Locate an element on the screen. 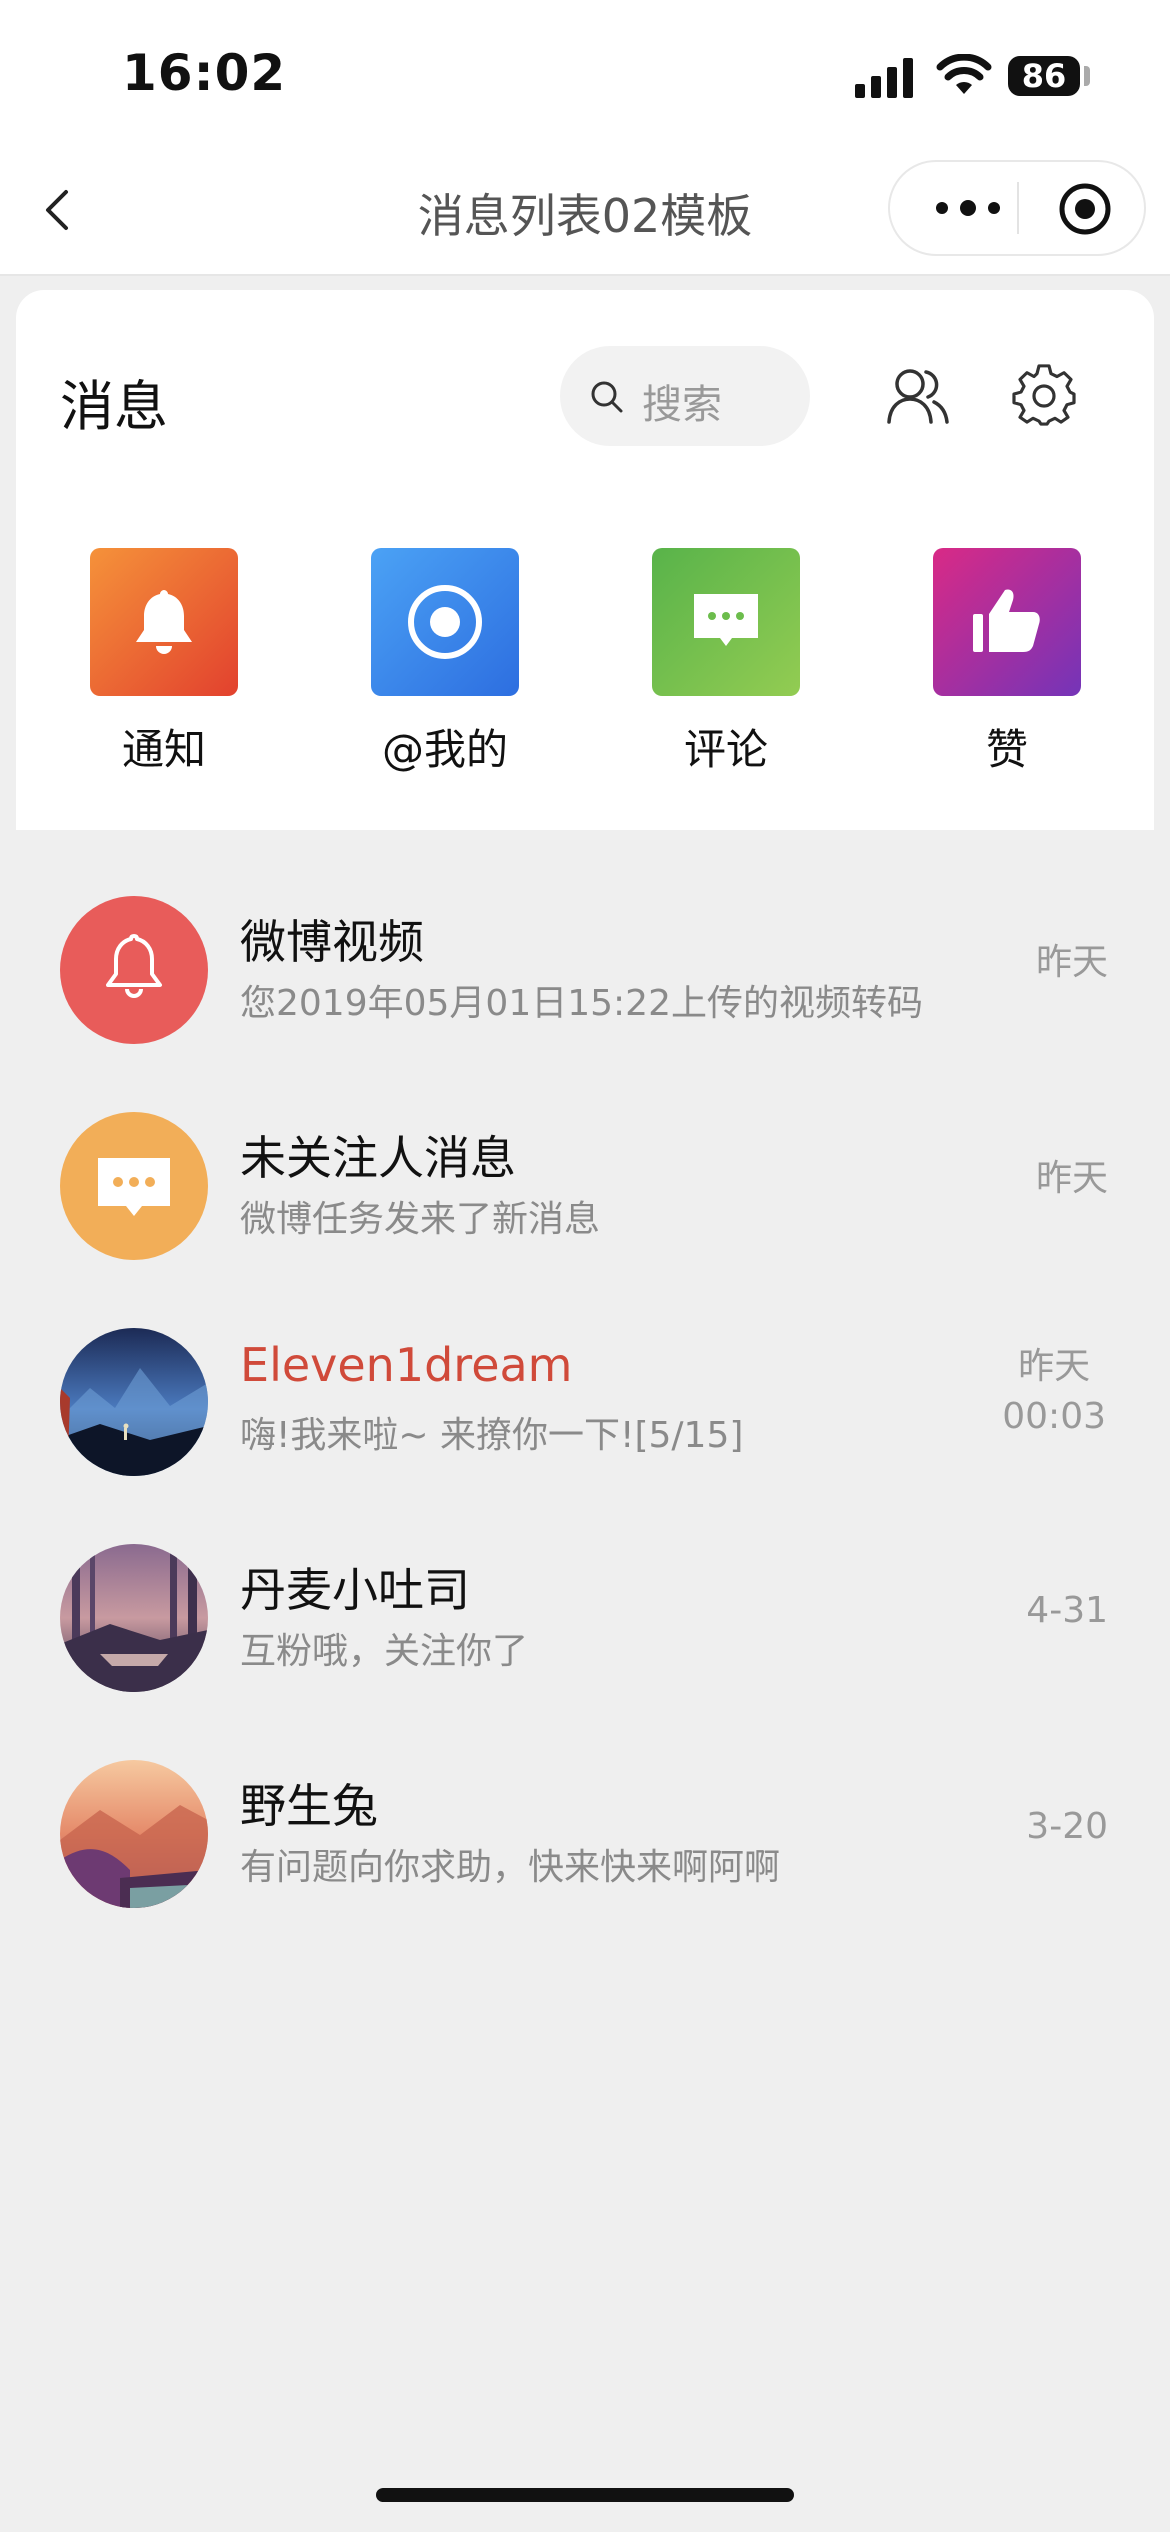 The height and width of the screenshot is (2532, 1170). sender-name: 未关注人消息 is located at coordinates (378, 1158).